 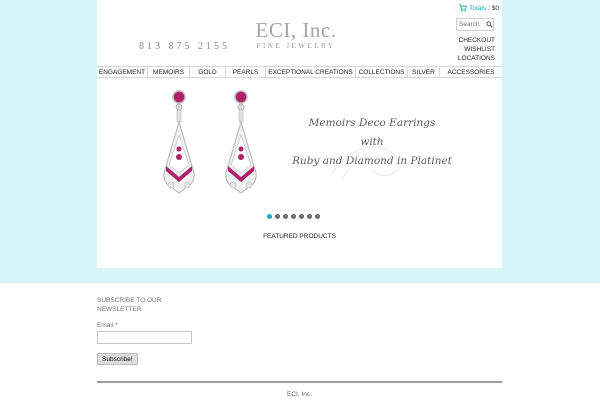 I want to click on footer-copyright: ECI, Inc., so click(x=299, y=394).